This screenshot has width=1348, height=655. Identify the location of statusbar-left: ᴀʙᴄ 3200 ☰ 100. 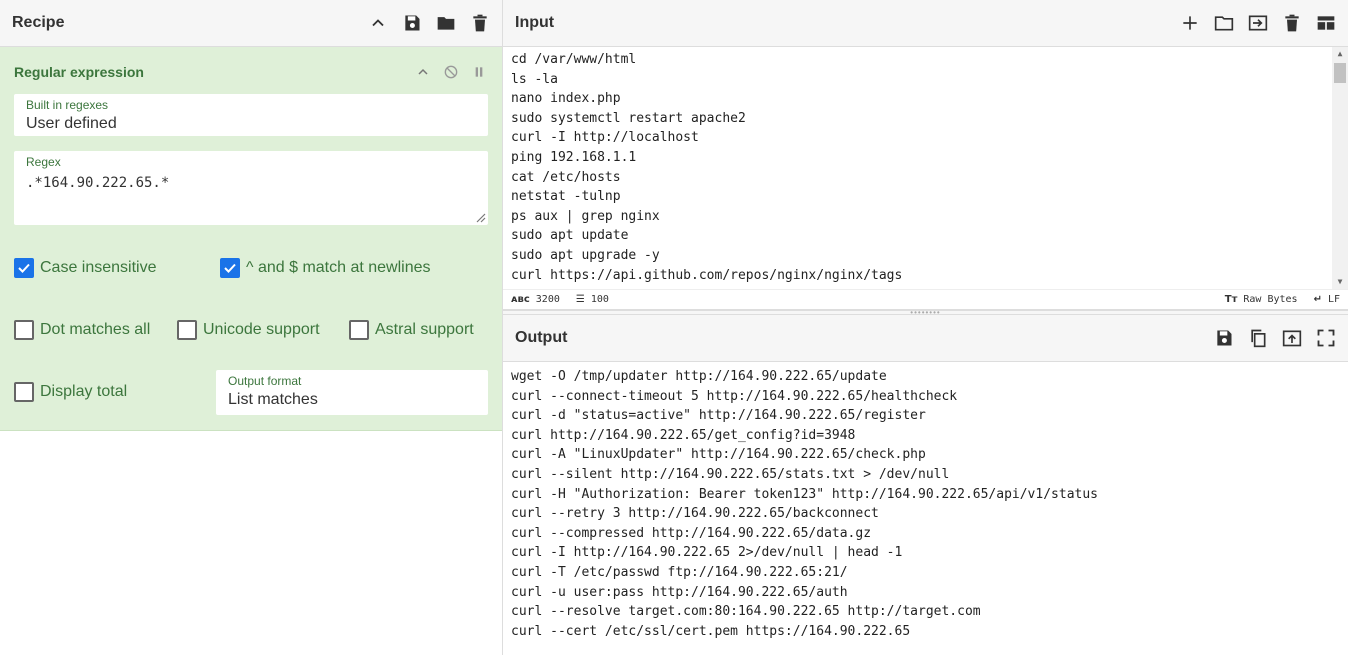
(560, 299).